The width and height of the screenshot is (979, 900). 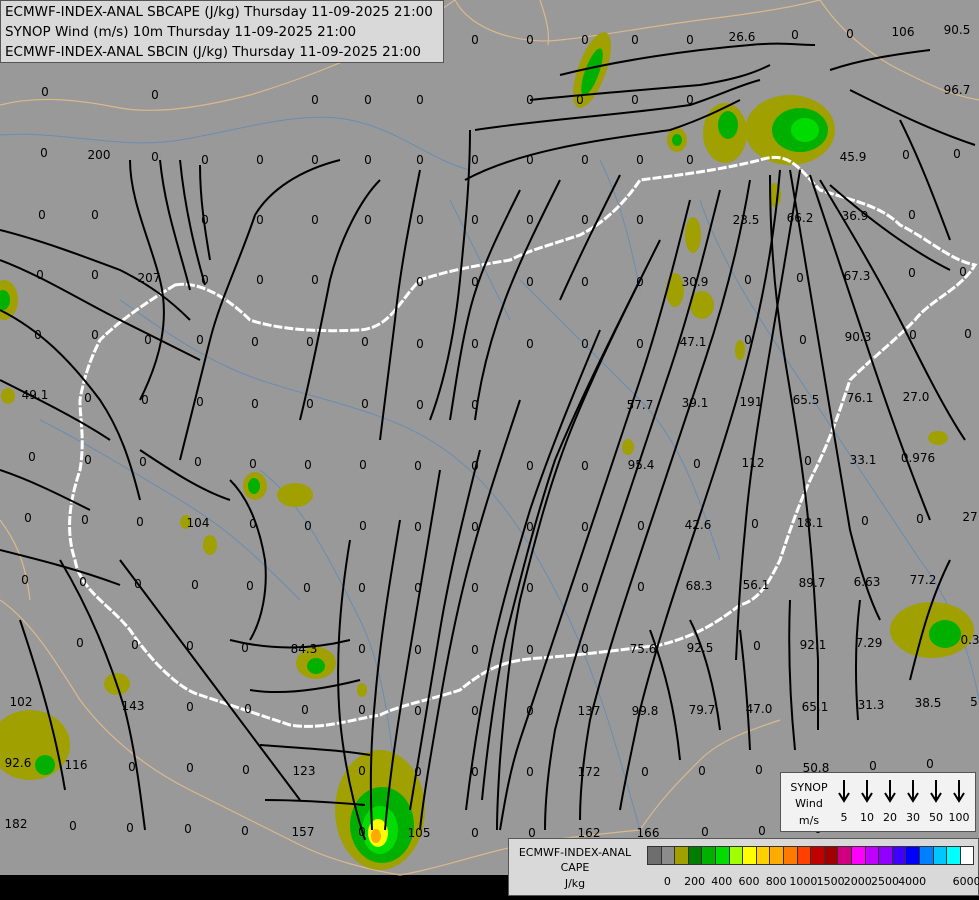 I want to click on value-label: 95.4, so click(x=641, y=465).